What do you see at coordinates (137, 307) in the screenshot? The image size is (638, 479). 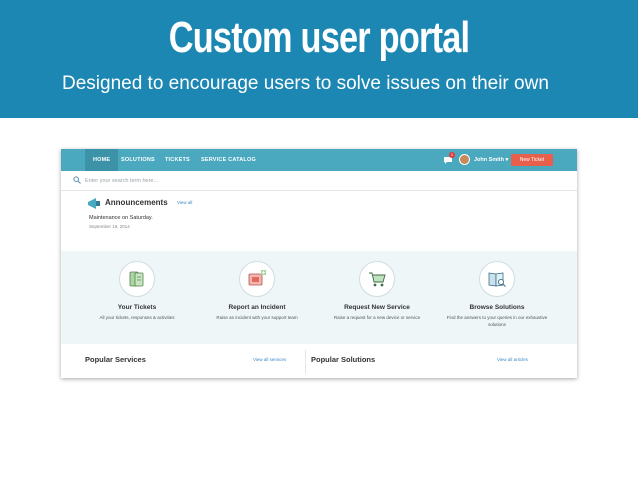 I see `card-title: Your Tickets` at bounding box center [137, 307].